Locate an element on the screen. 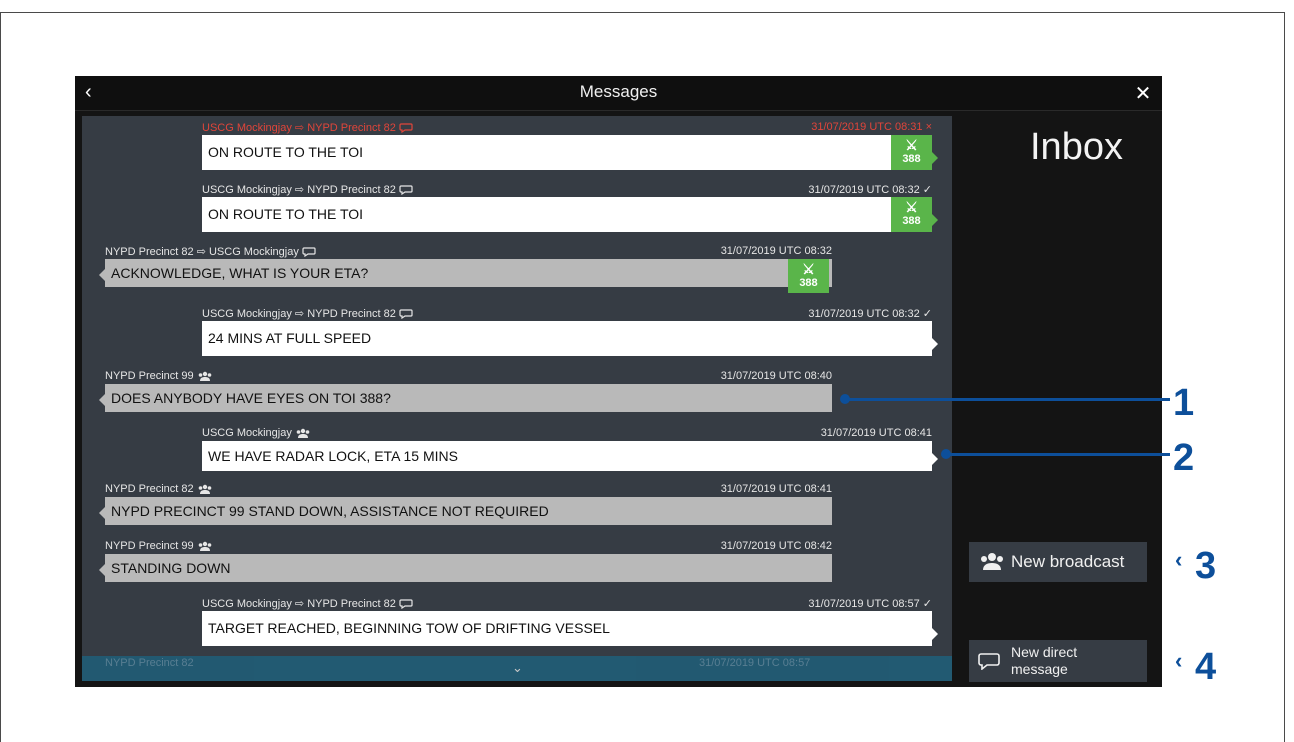 The image size is (1294, 742). figure-frame-top is located at coordinates (642, 12).